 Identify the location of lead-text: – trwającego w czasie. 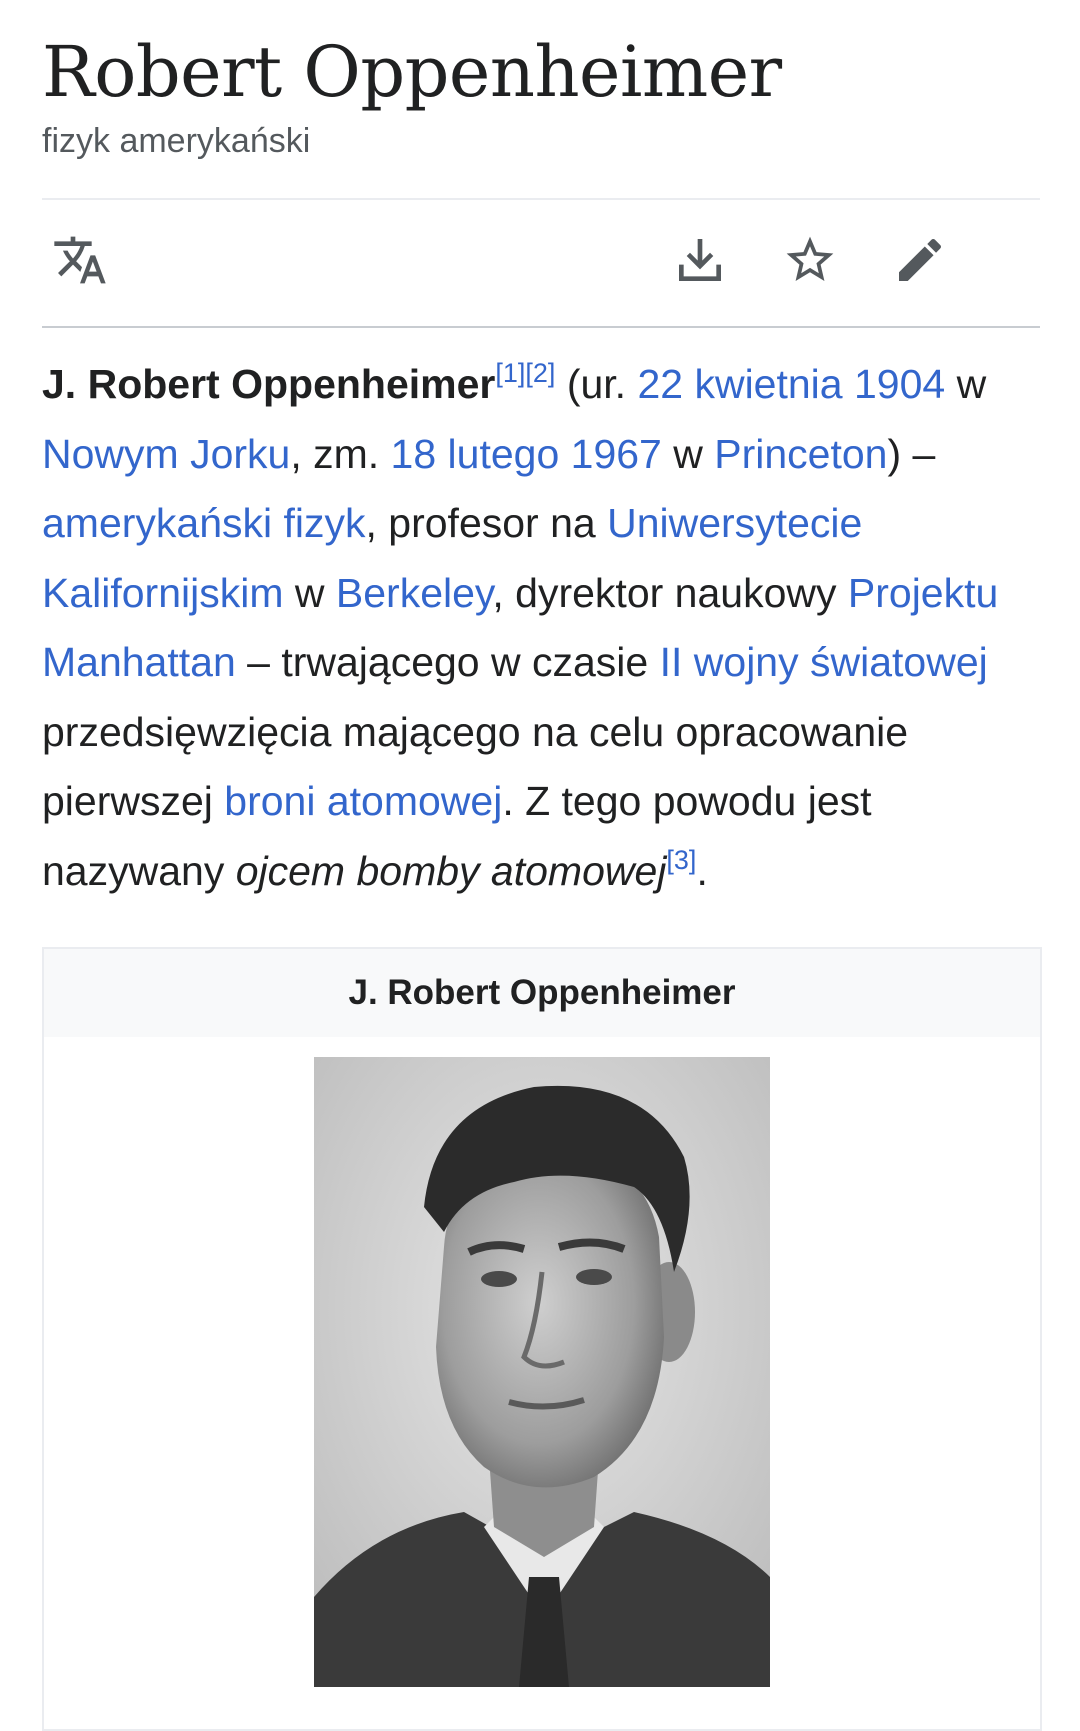
(447, 662).